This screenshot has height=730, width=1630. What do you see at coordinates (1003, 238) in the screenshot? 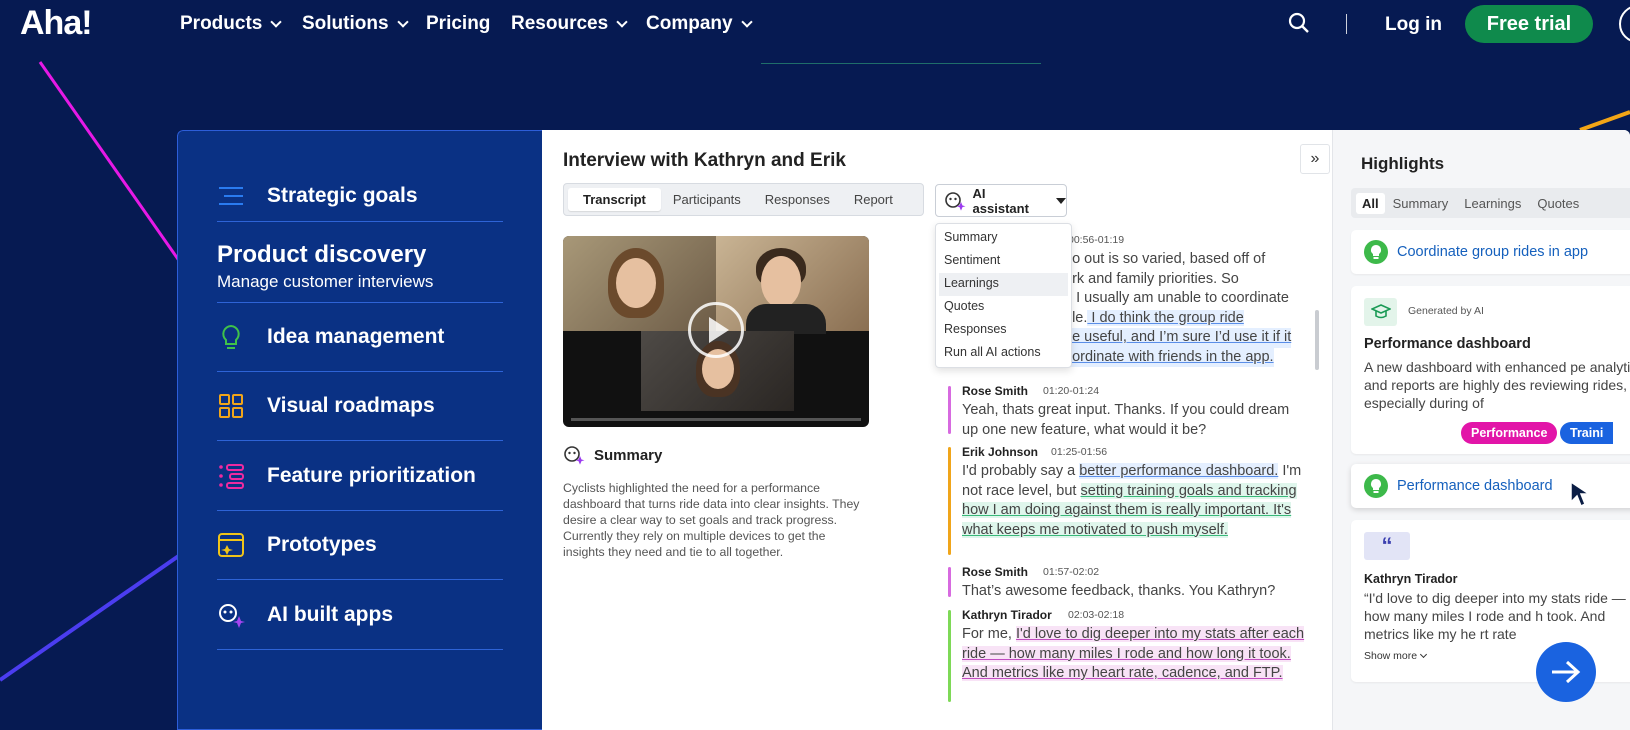
I see `menu-item-summary: Summary` at bounding box center [1003, 238].